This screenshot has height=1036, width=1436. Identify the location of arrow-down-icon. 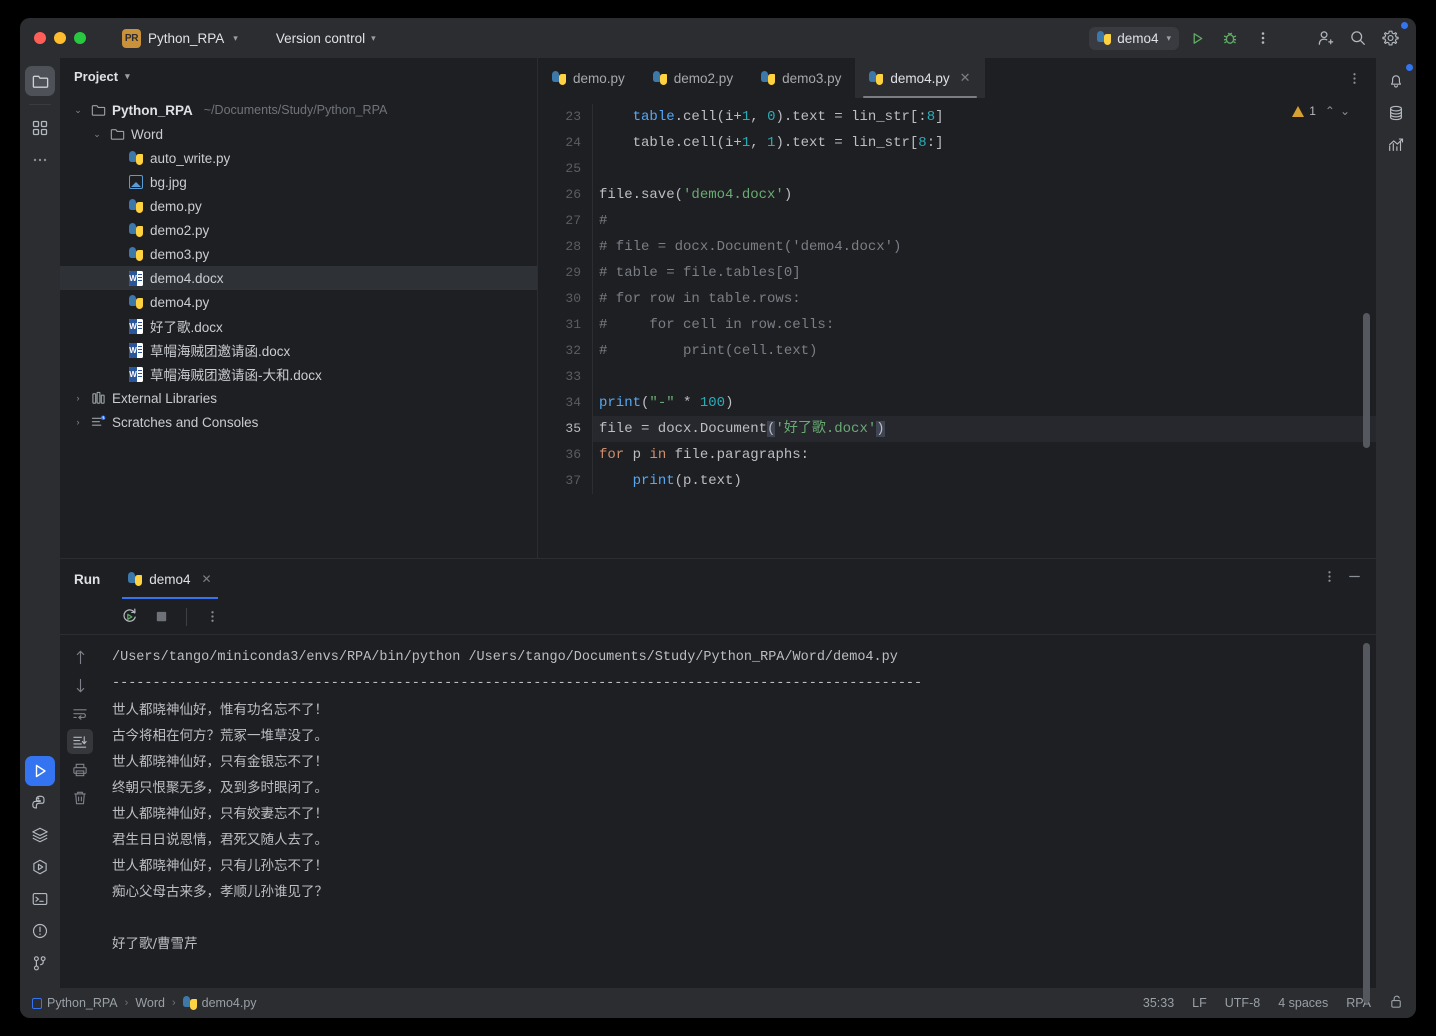
(80, 685).